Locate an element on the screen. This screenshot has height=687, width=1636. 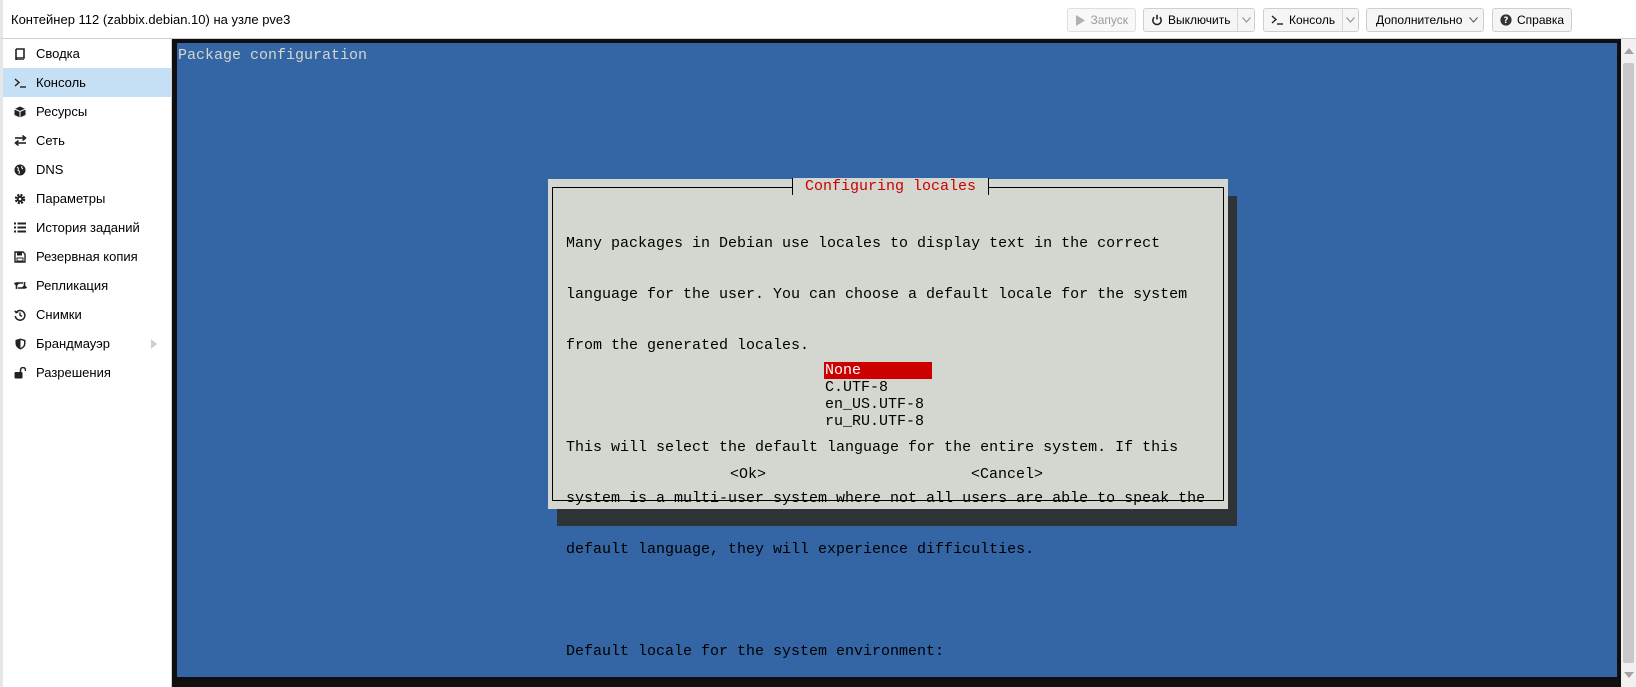
sidebar-item-replication: Репликация is located at coordinates (87, 285).